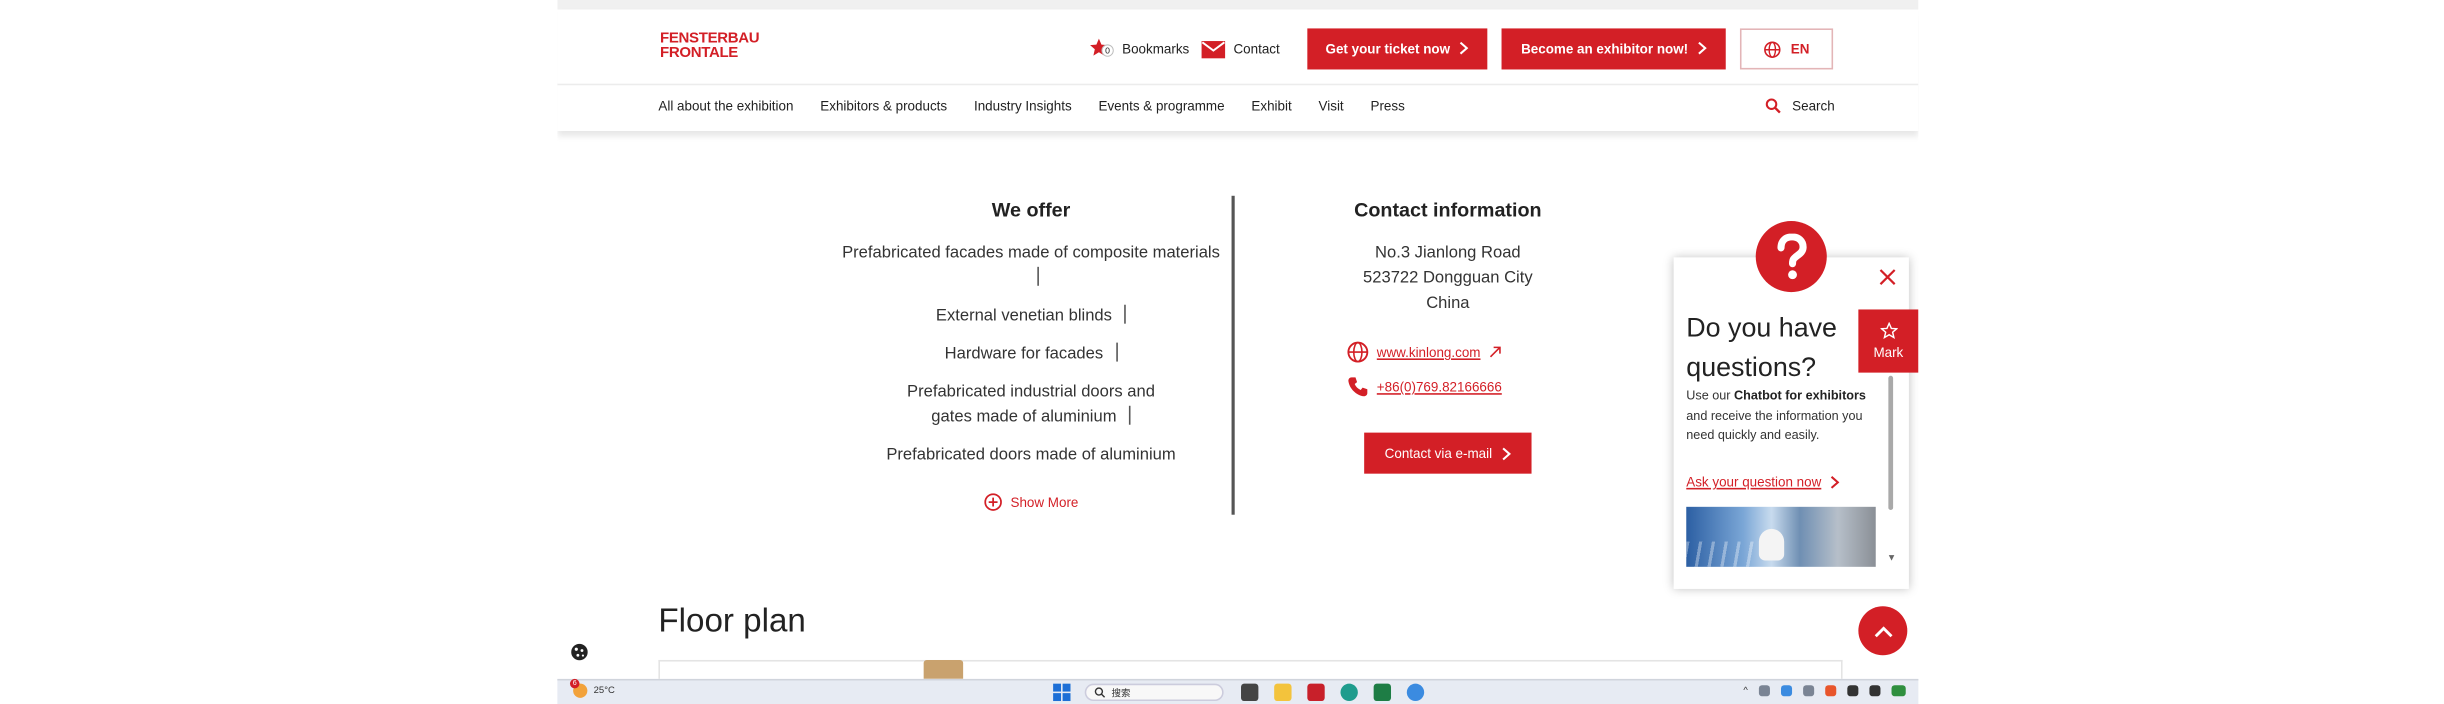 This screenshot has width=2444, height=704. What do you see at coordinates (1898, 691) in the screenshot?
I see `battery-icon` at bounding box center [1898, 691].